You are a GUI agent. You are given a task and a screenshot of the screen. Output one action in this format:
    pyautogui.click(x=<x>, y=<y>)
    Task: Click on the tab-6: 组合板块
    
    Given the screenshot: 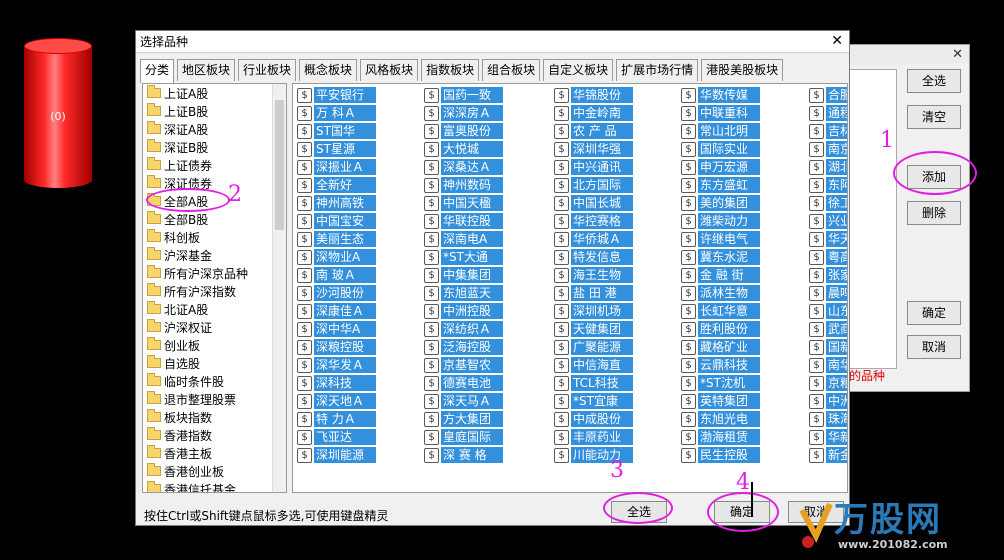 What is the action you would take?
    pyautogui.click(x=511, y=70)
    